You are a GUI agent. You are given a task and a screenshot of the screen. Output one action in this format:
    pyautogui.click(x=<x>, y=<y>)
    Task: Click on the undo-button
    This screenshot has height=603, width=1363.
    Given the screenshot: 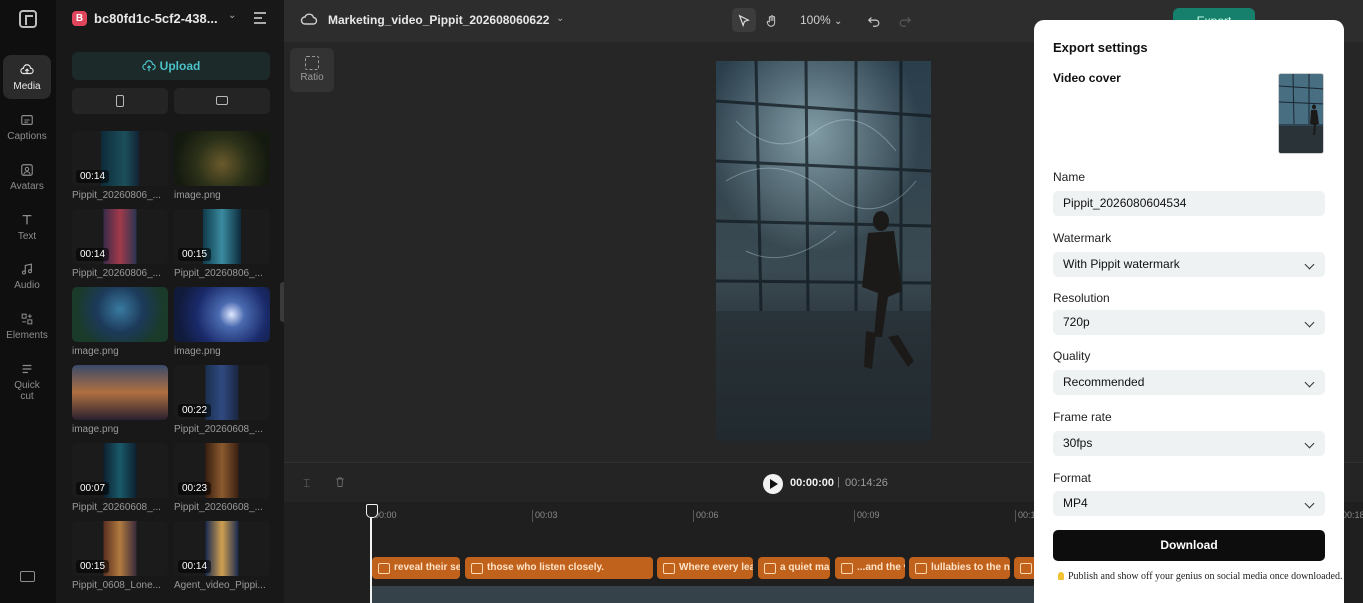 What is the action you would take?
    pyautogui.click(x=874, y=20)
    